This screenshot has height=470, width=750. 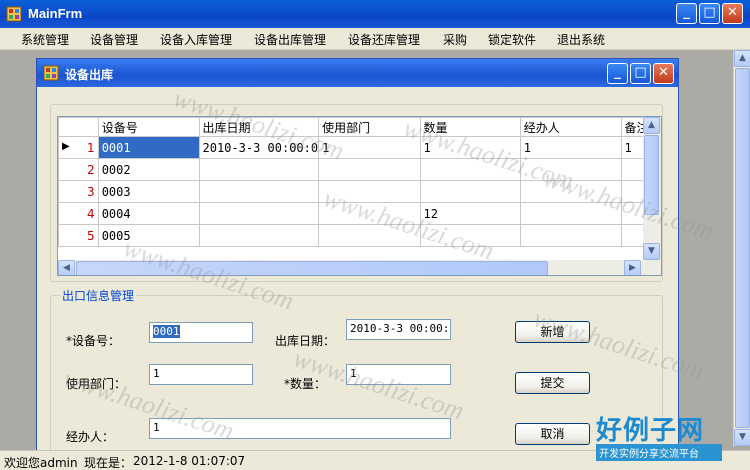 I want to click on row-header: ▶ 1, so click(x=78, y=147).